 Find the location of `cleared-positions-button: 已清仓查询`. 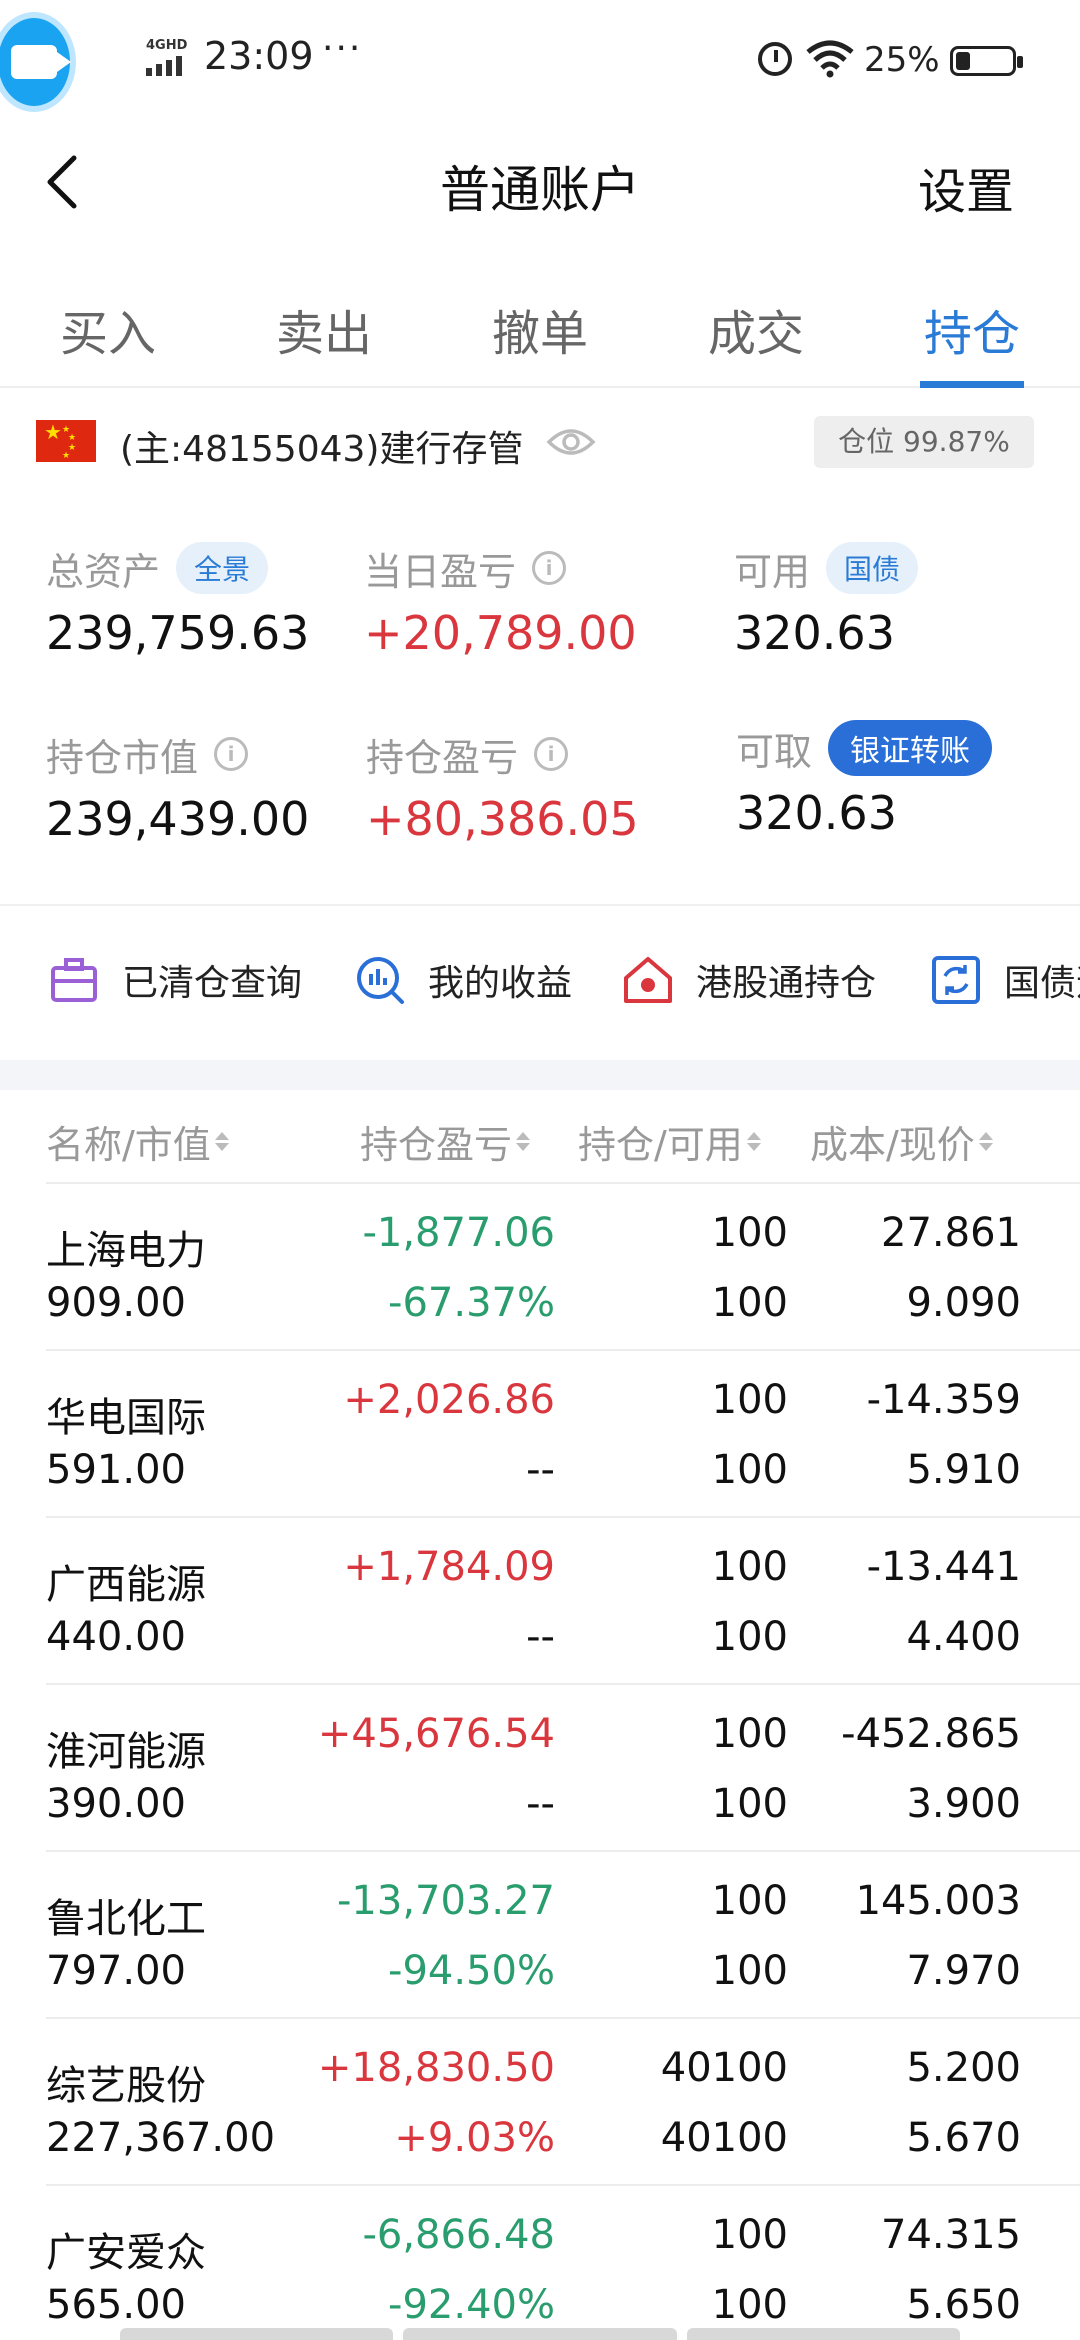

cleared-positions-button: 已清仓查询 is located at coordinates (175, 980).